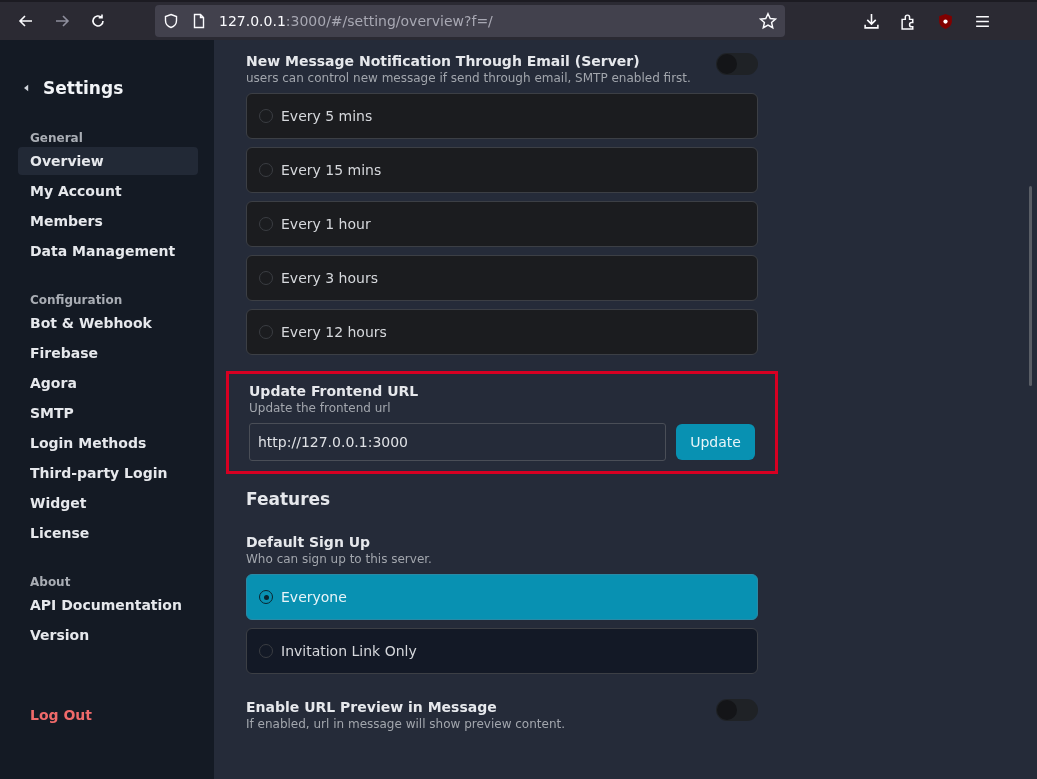 Image resolution: width=1037 pixels, height=779 pixels. Describe the element at coordinates (108, 443) in the screenshot. I see `sidebar-item: Login Methods` at that location.